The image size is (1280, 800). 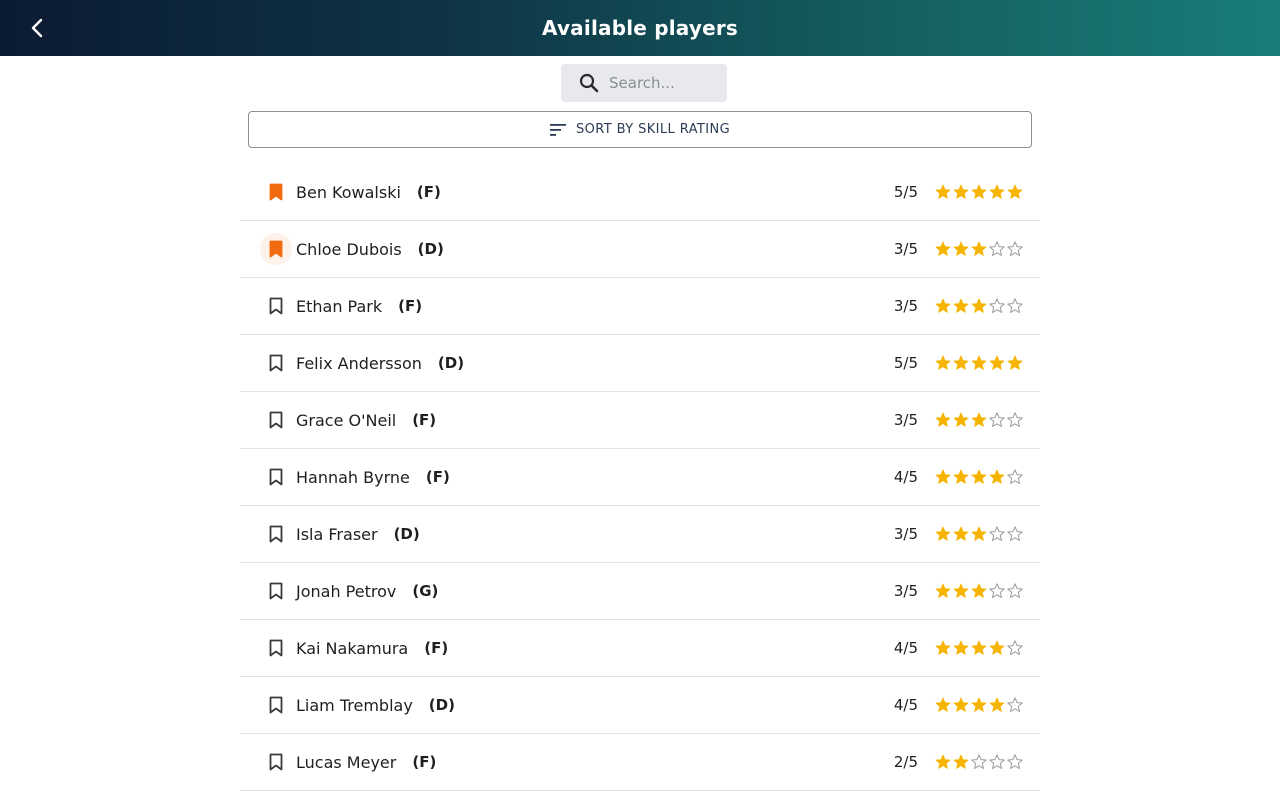 What do you see at coordinates (640, 363) in the screenshot?
I see `player-row: Felix Andersson (D) 5/5` at bounding box center [640, 363].